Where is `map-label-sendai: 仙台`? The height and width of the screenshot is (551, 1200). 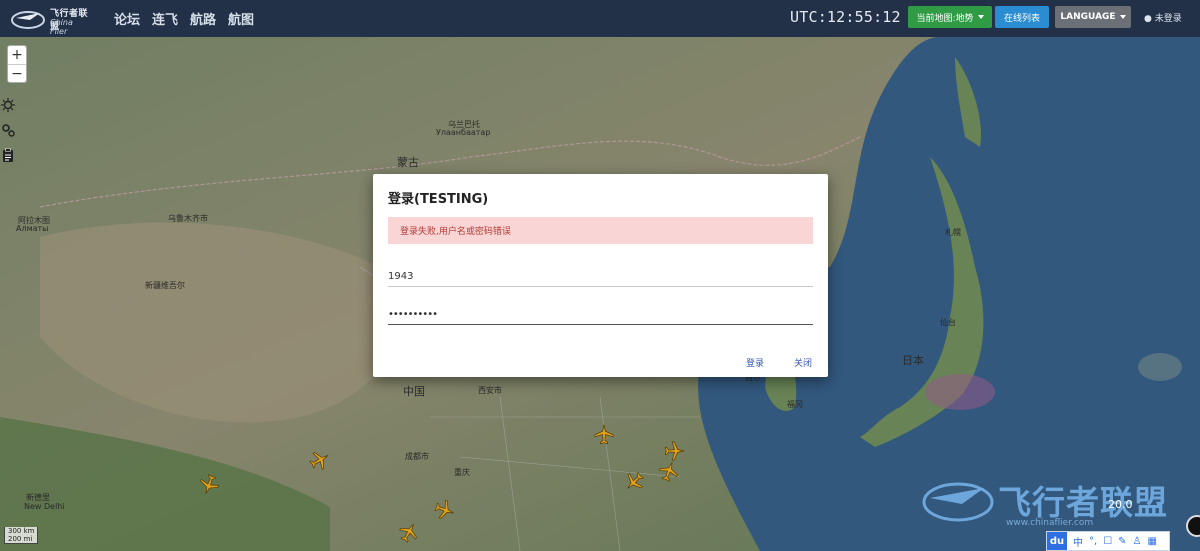 map-label-sendai: 仙台 is located at coordinates (948, 322).